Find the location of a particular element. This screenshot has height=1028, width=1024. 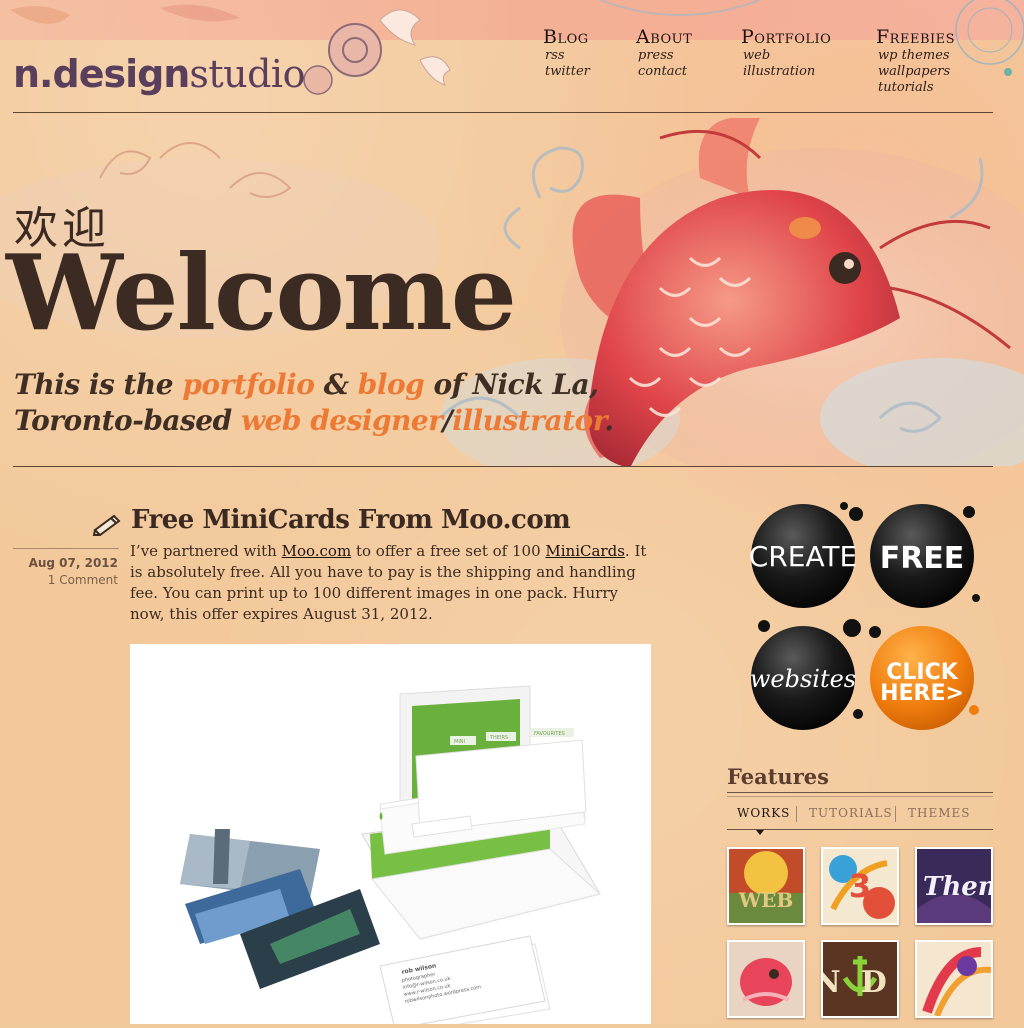

feature-thumb-3: Them is located at coordinates (954, 886).